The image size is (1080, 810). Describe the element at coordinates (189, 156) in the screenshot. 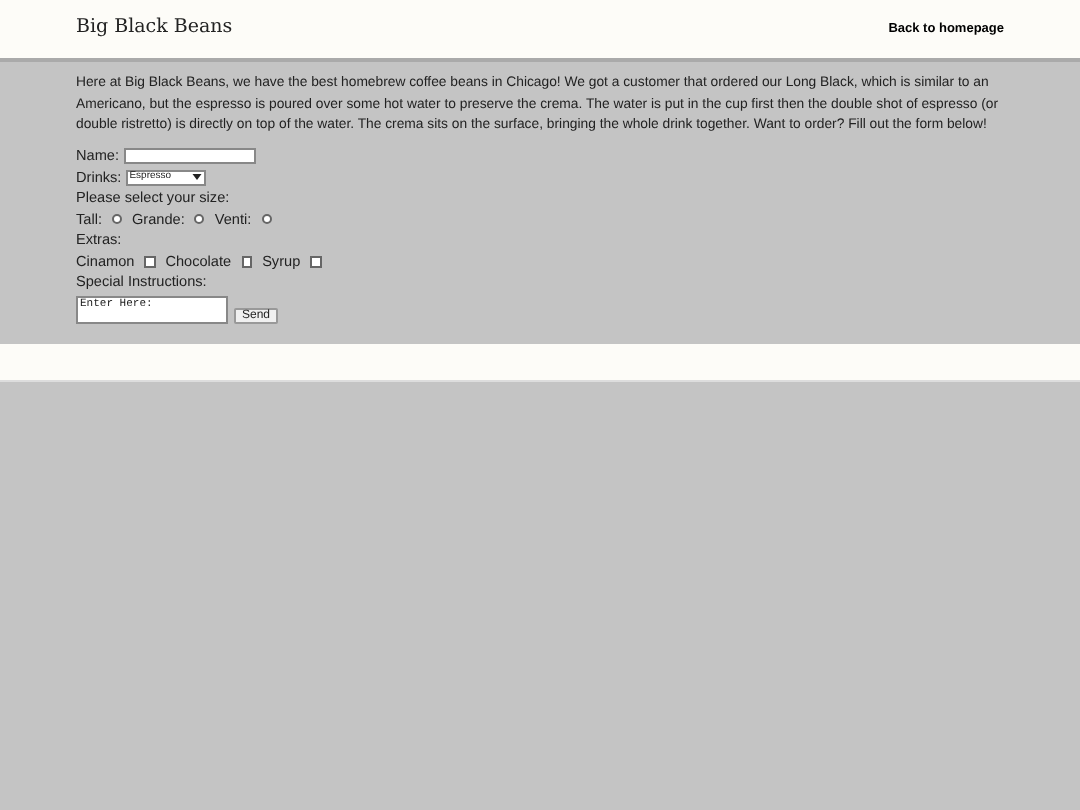

I see `name-input-field` at that location.